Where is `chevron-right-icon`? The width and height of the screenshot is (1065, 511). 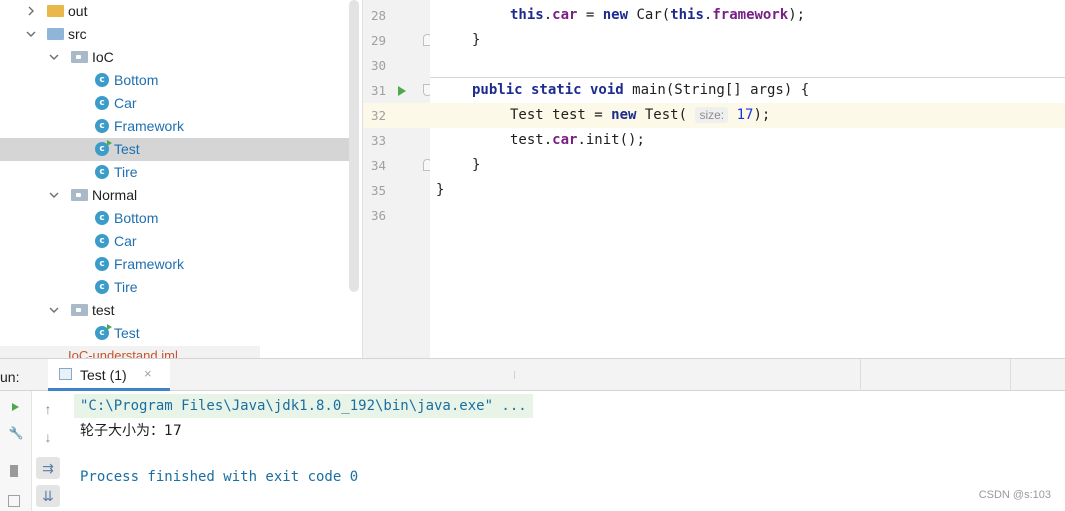
chevron-right-icon is located at coordinates (31, 11).